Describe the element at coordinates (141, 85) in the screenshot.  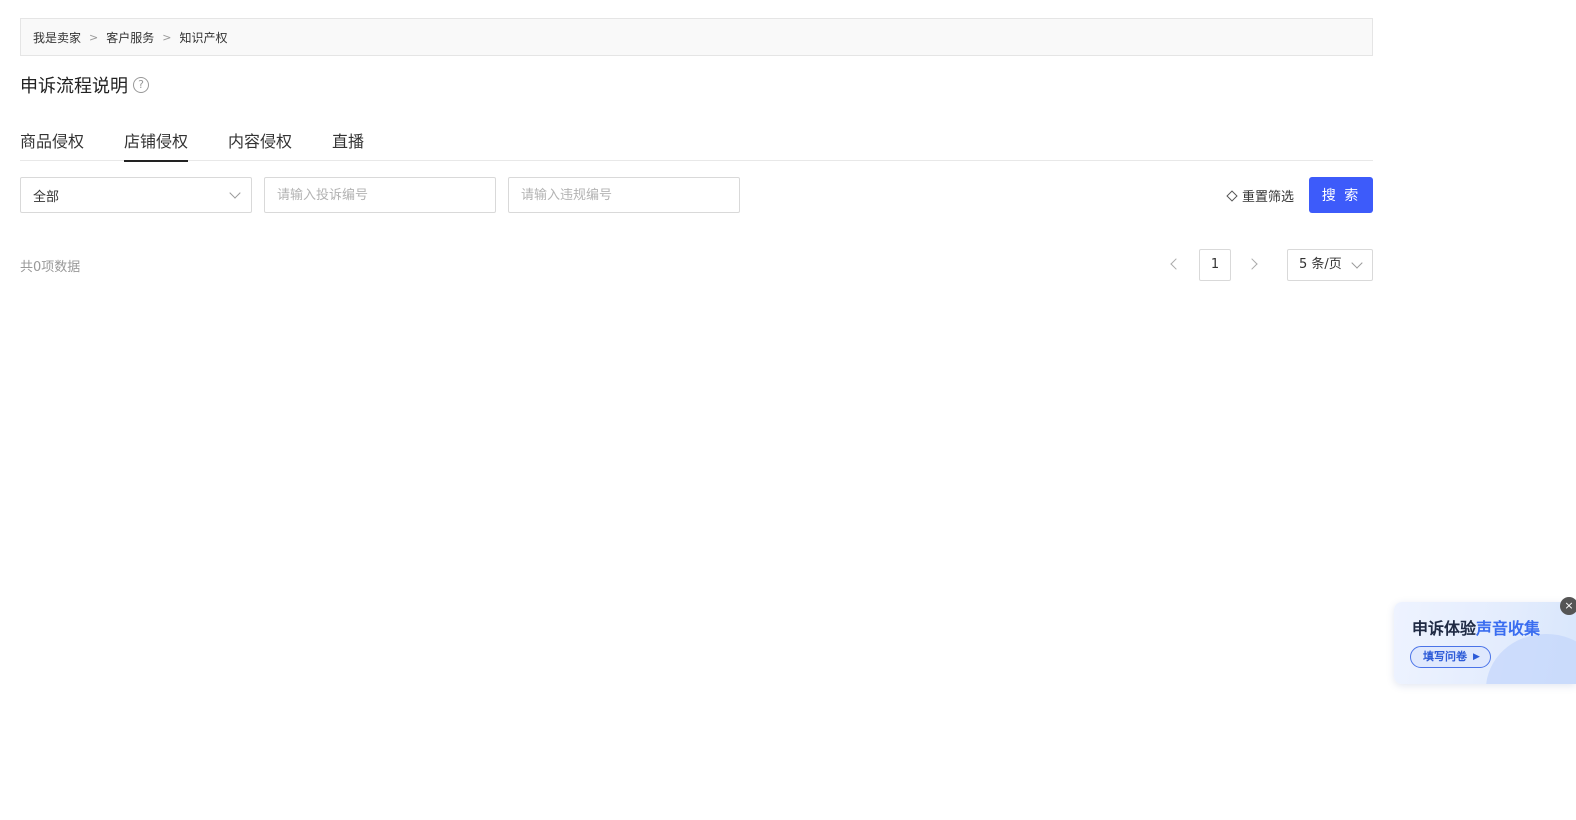
I see `question-circle-icon: ?` at that location.